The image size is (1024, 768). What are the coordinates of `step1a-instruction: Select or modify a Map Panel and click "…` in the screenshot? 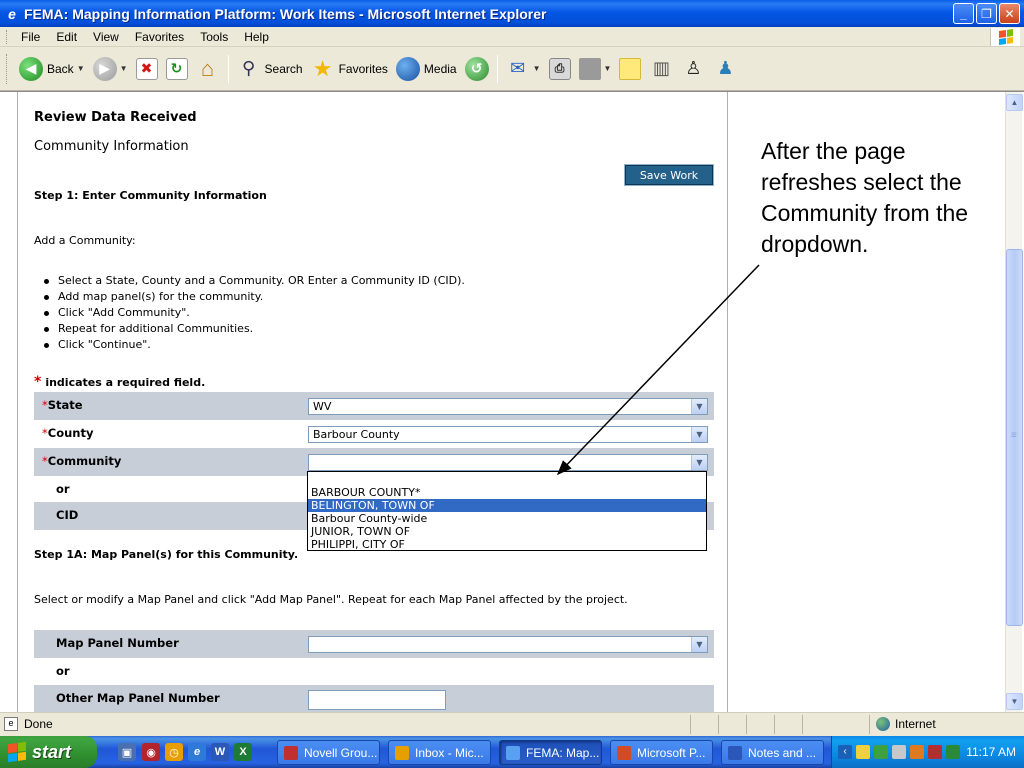 It's located at (331, 599).